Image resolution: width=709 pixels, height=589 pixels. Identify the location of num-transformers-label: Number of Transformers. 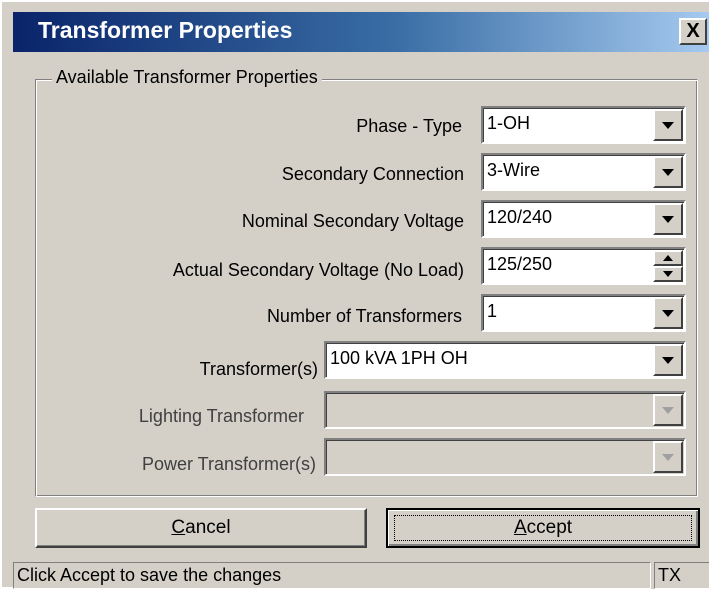
(364, 316).